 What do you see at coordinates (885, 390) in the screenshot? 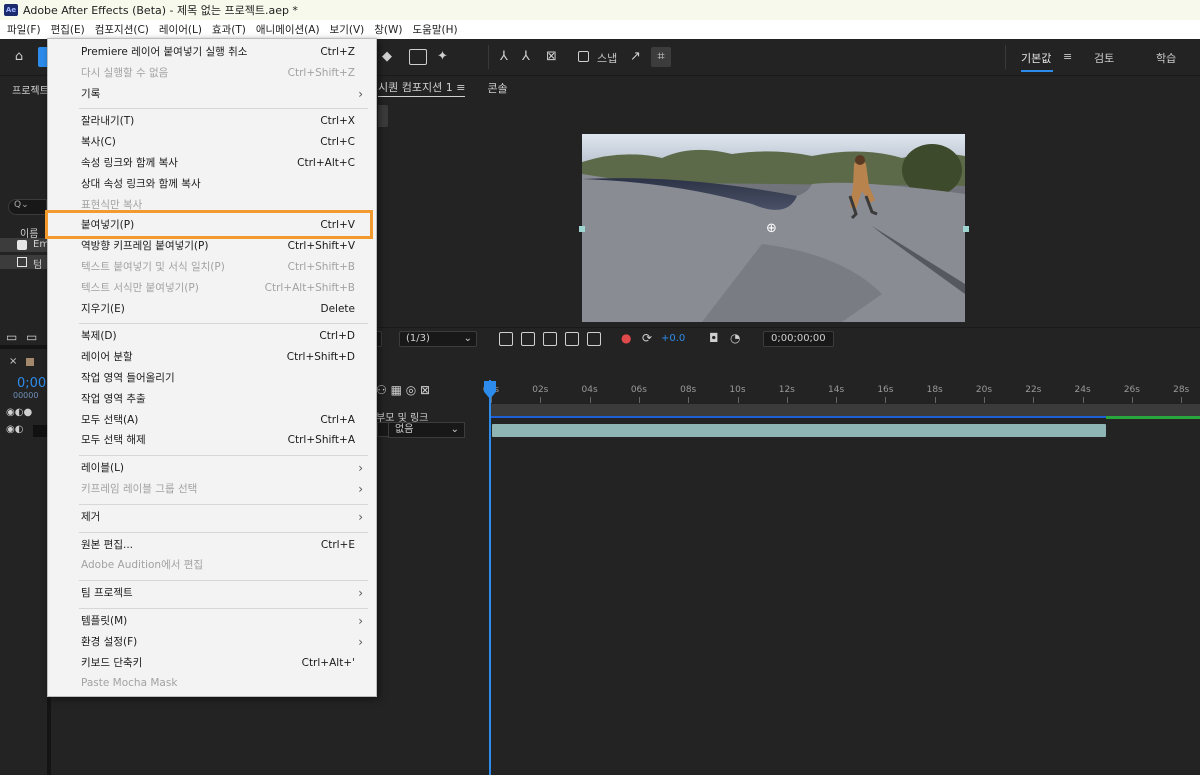
I see `ruler-tick: 16s` at bounding box center [885, 390].